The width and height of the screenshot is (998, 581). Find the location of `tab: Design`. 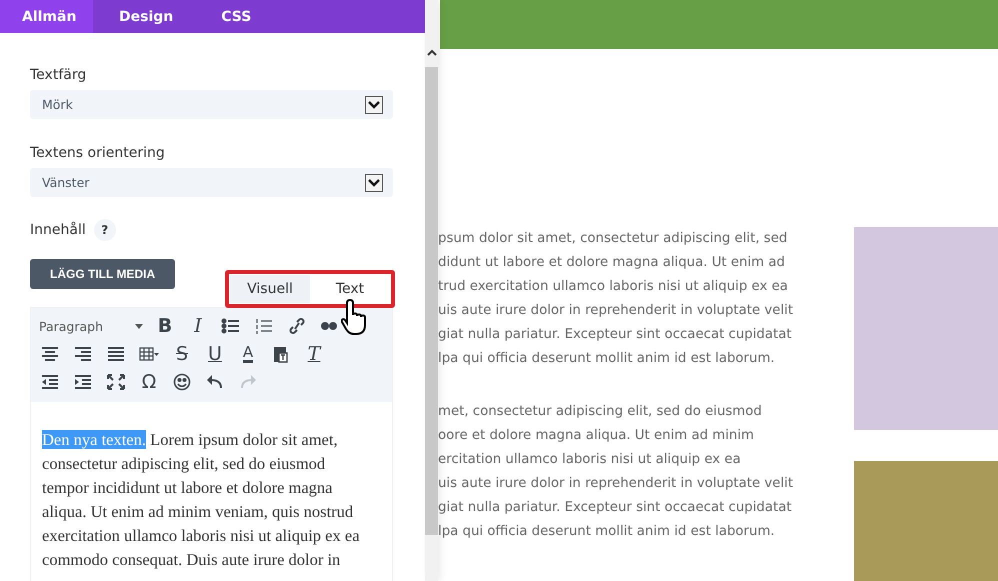

tab: Design is located at coordinates (146, 16).